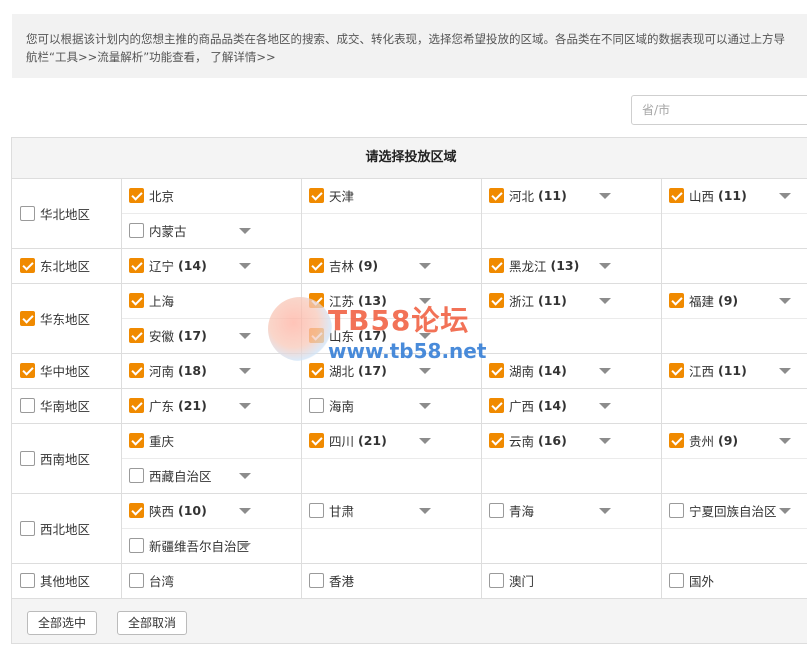 Image resolution: width=807 pixels, height=667 pixels. Describe the element at coordinates (574, 580) in the screenshot. I see `province-item: 澳门` at that location.